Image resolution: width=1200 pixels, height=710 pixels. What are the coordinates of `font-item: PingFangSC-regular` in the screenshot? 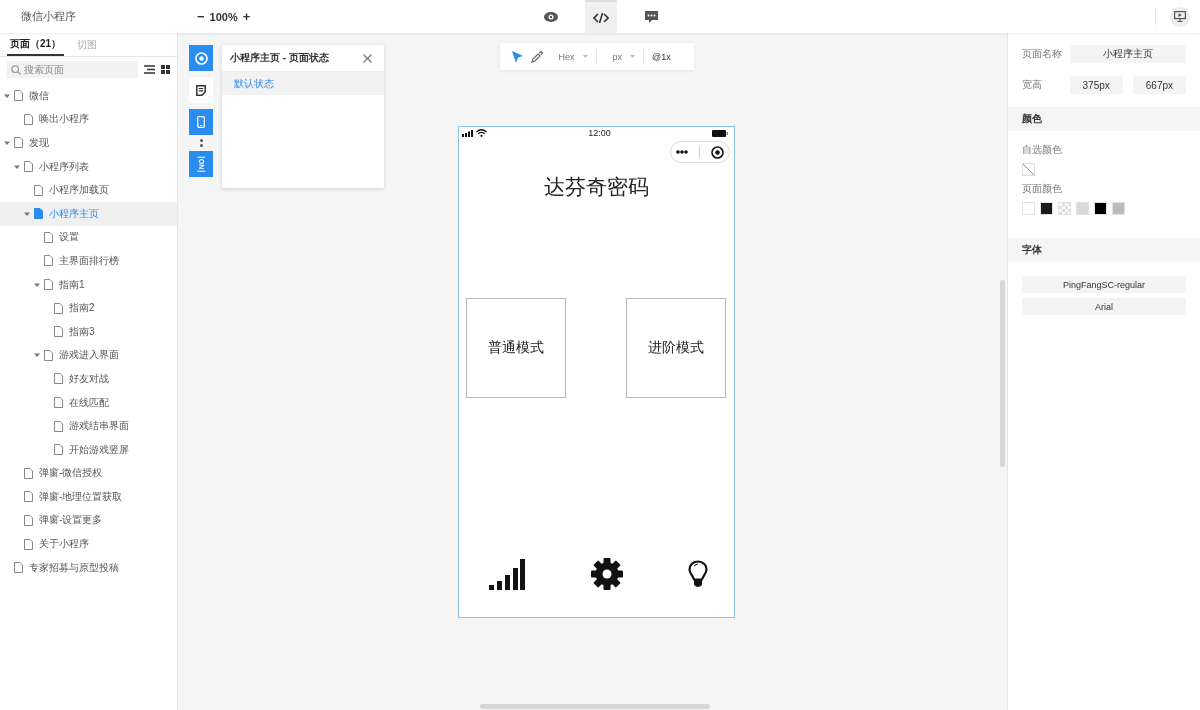 It's located at (1104, 284).